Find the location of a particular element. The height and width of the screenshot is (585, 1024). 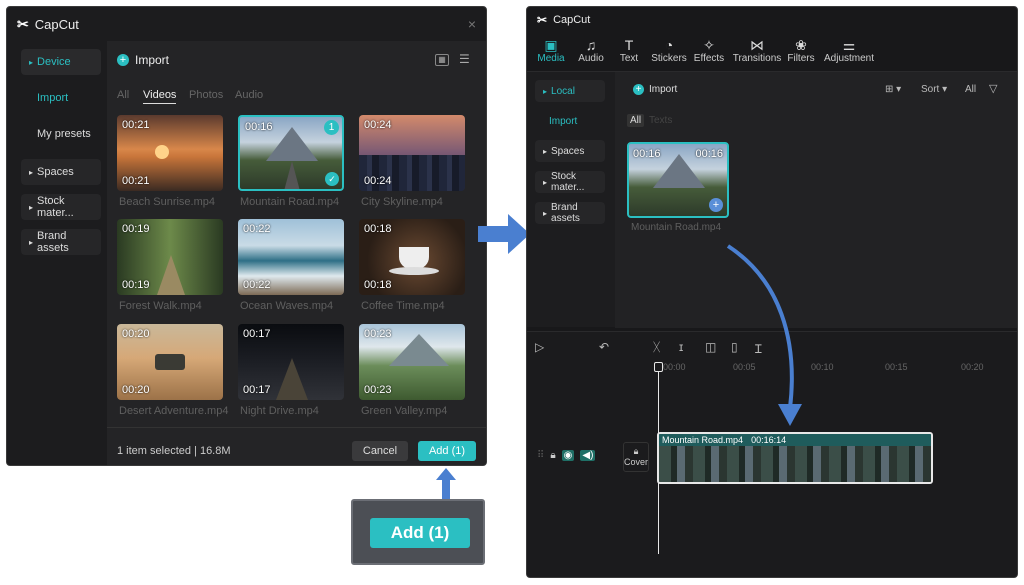

view-toggle-icon: ⊞ ▾ is located at coordinates (893, 89).